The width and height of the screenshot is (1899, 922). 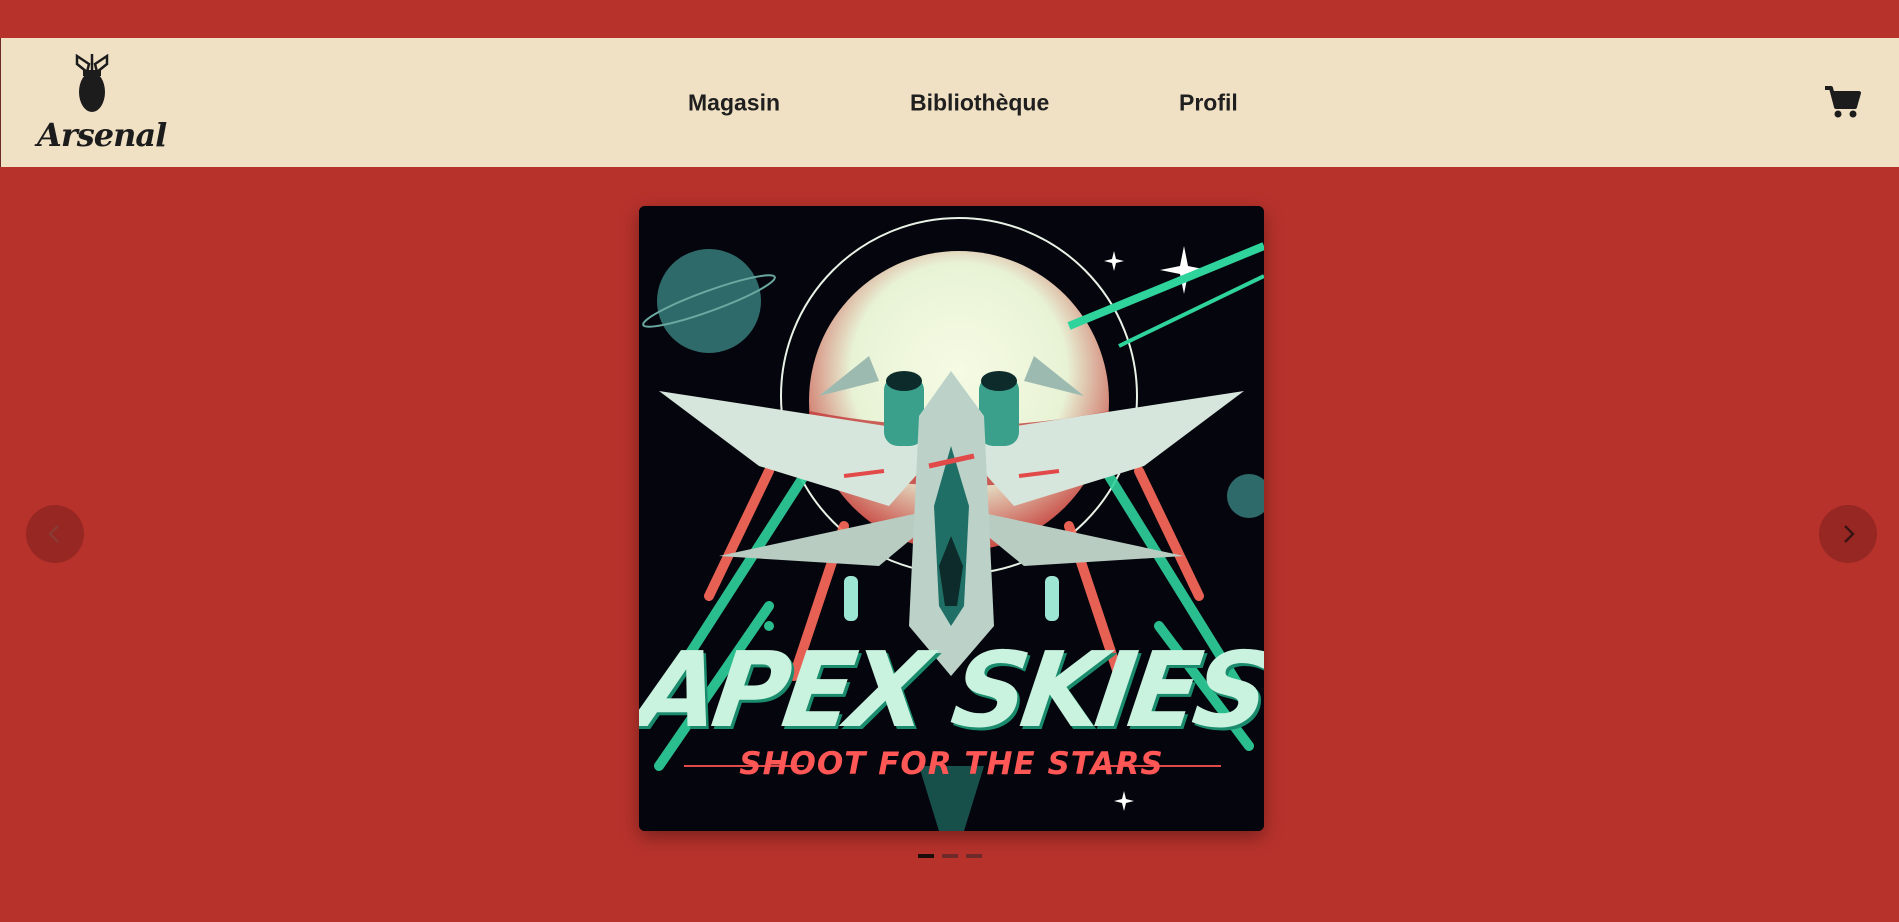 I want to click on nav-item-bibliotheque: Bibliothèque, so click(x=979, y=102).